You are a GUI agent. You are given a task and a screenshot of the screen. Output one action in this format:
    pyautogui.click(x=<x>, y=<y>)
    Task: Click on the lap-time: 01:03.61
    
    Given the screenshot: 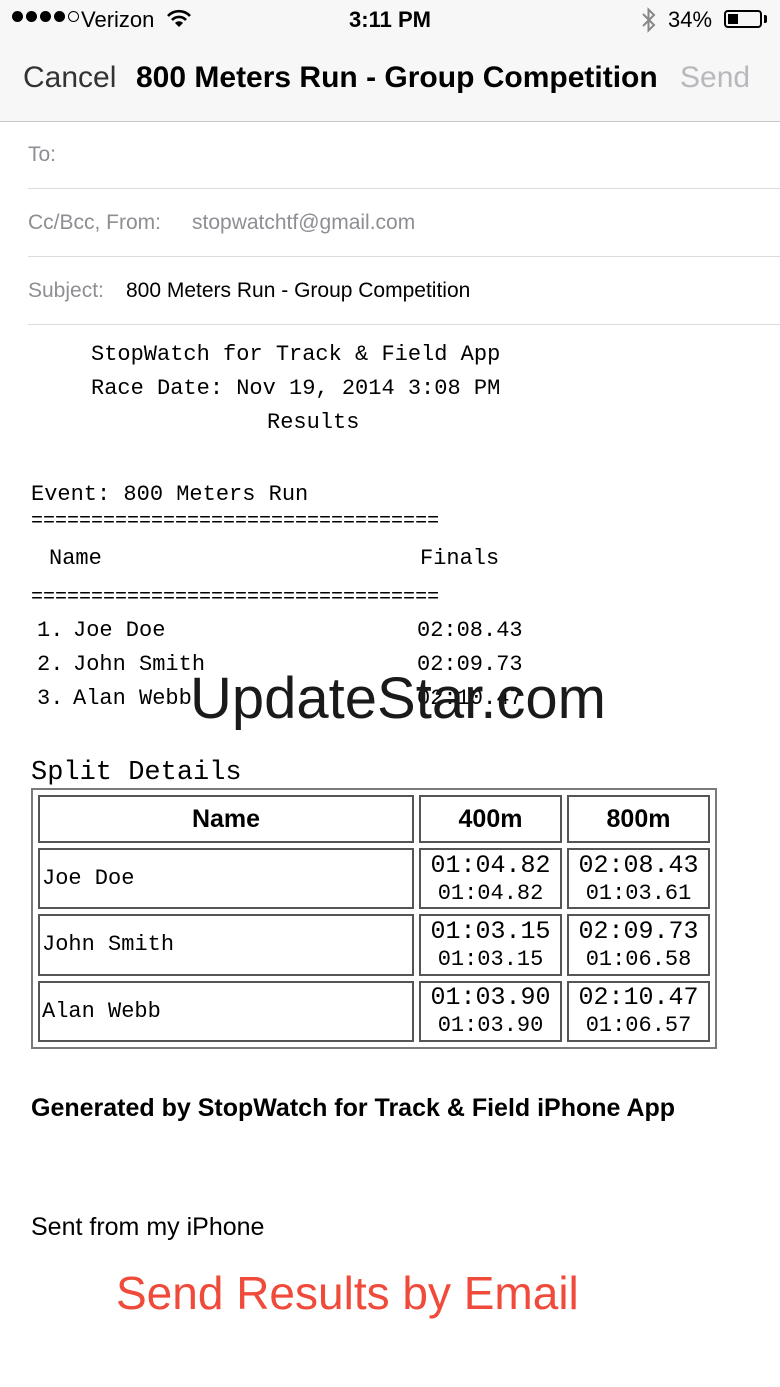 What is the action you would take?
    pyautogui.click(x=638, y=893)
    